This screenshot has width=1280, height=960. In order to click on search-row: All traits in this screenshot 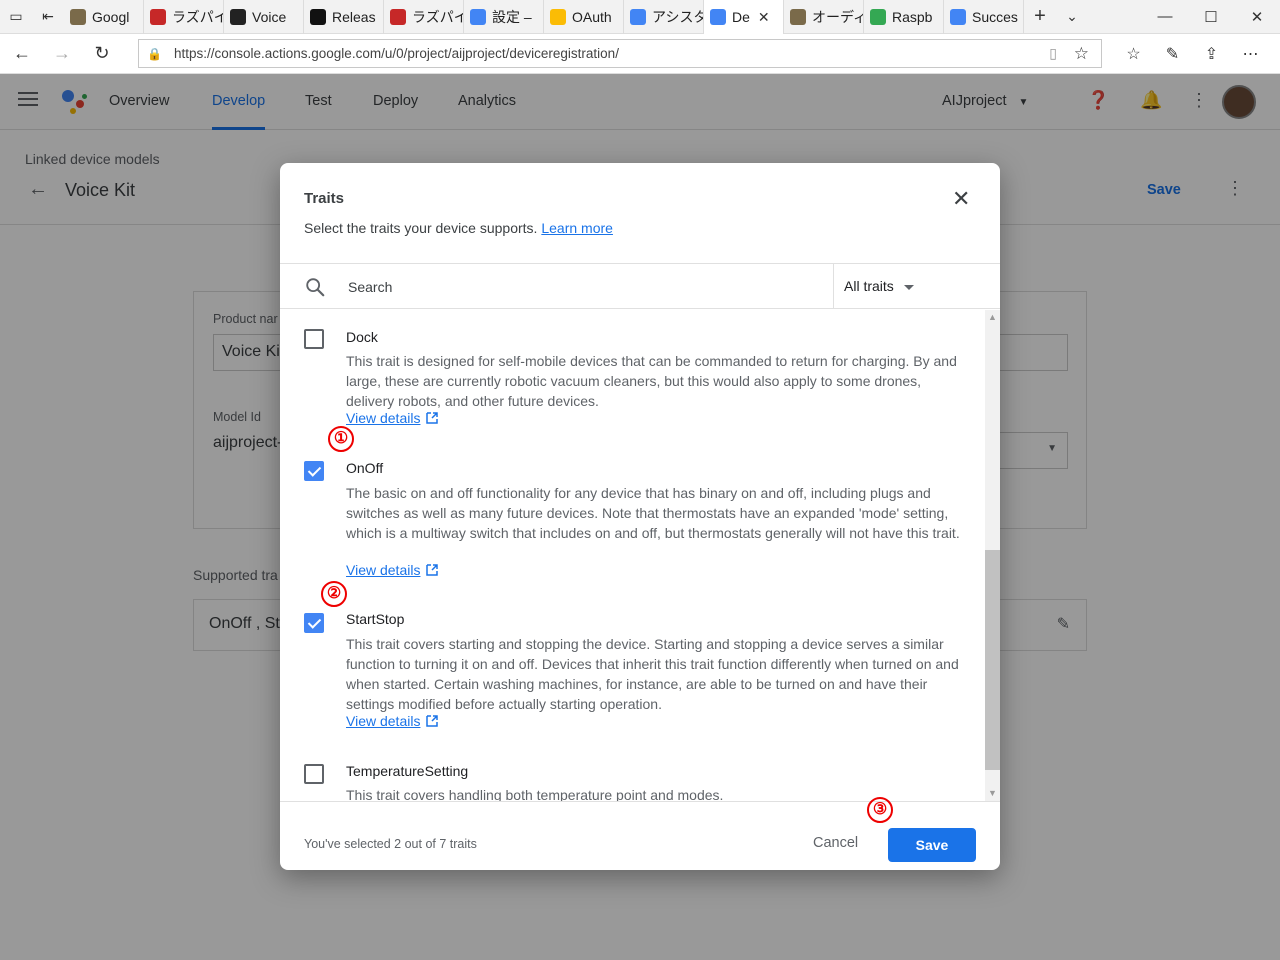, I will do `click(640, 286)`.